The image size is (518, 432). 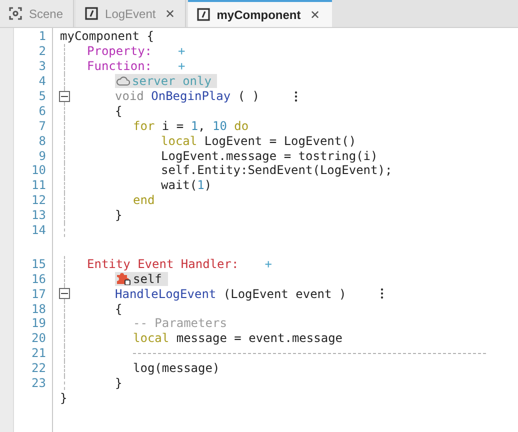 I want to click on tab: myComponent ✕, so click(x=260, y=13).